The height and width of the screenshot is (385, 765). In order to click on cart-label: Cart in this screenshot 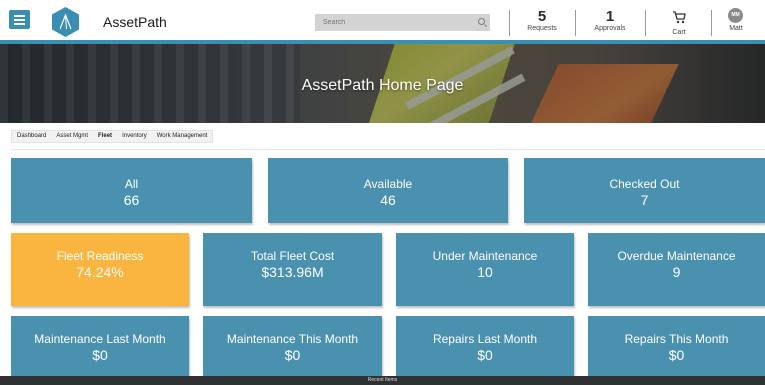, I will do `click(679, 32)`.